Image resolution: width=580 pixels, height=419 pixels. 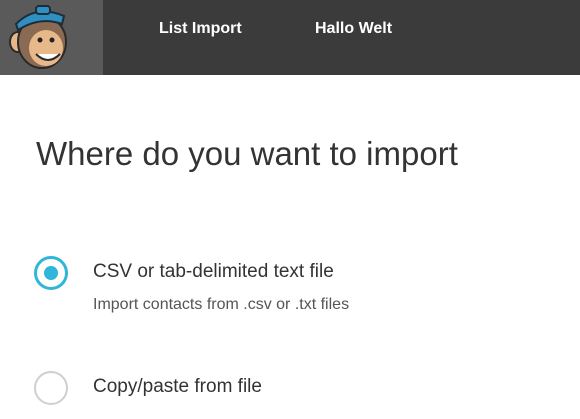 I want to click on option-title: CSV or tab-delimited text file, so click(x=213, y=271).